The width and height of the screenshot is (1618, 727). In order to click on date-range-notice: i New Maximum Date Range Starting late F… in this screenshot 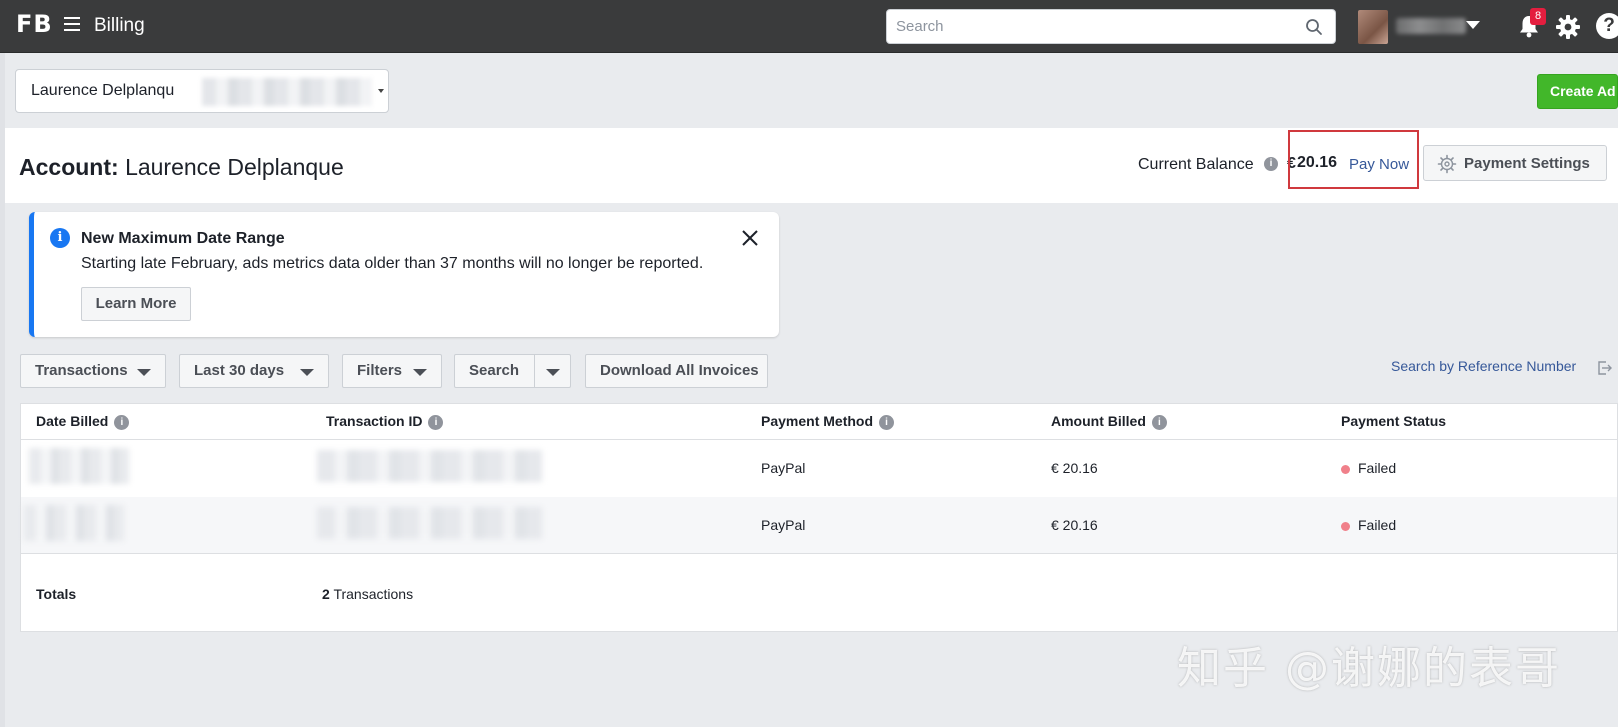, I will do `click(404, 274)`.